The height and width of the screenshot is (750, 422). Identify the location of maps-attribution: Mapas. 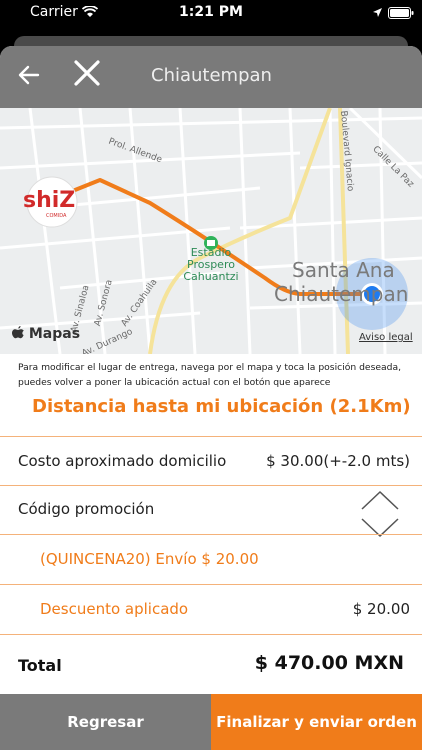
(46, 334).